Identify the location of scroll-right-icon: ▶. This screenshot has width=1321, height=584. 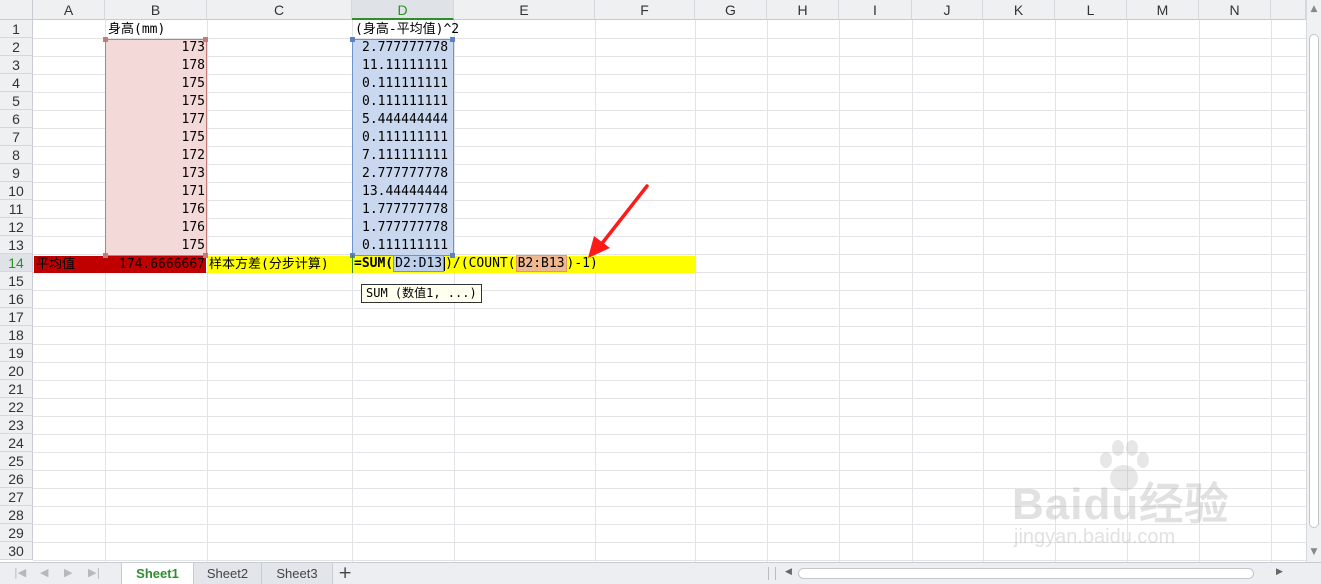
(1279, 572).